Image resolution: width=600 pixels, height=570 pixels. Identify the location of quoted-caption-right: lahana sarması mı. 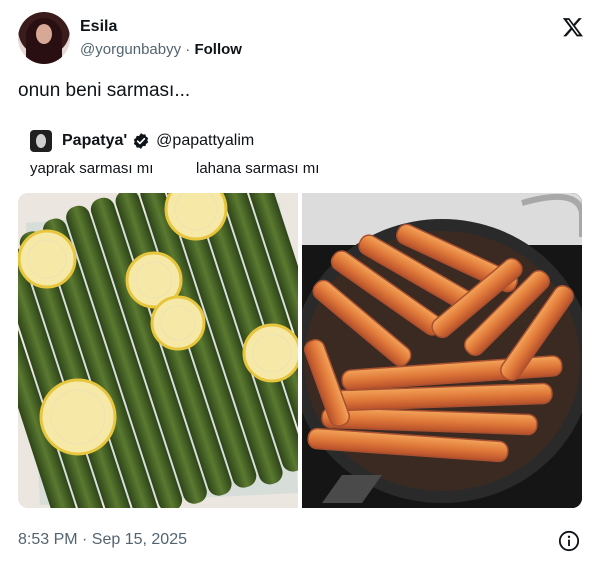
(258, 168).